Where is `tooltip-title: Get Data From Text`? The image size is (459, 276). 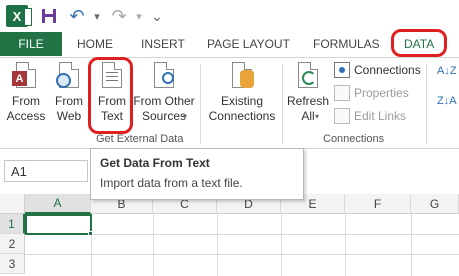
tooltip-title: Get Data From Text is located at coordinates (155, 163).